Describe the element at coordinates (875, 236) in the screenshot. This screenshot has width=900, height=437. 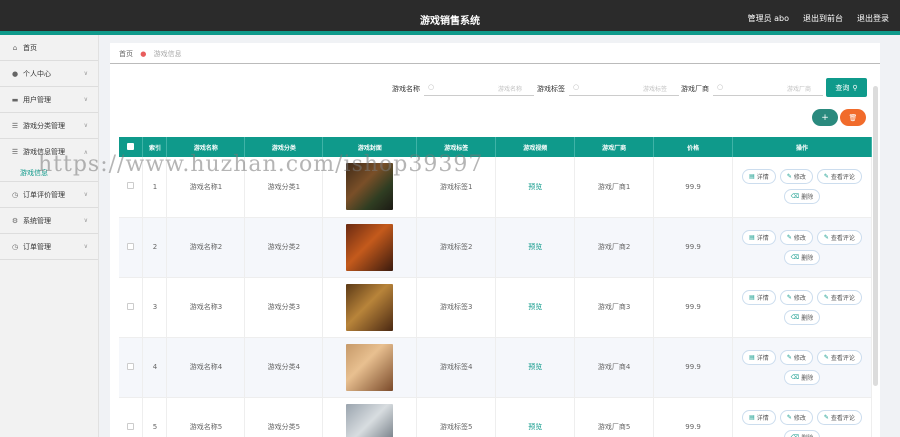
I see `scrollbar` at that location.